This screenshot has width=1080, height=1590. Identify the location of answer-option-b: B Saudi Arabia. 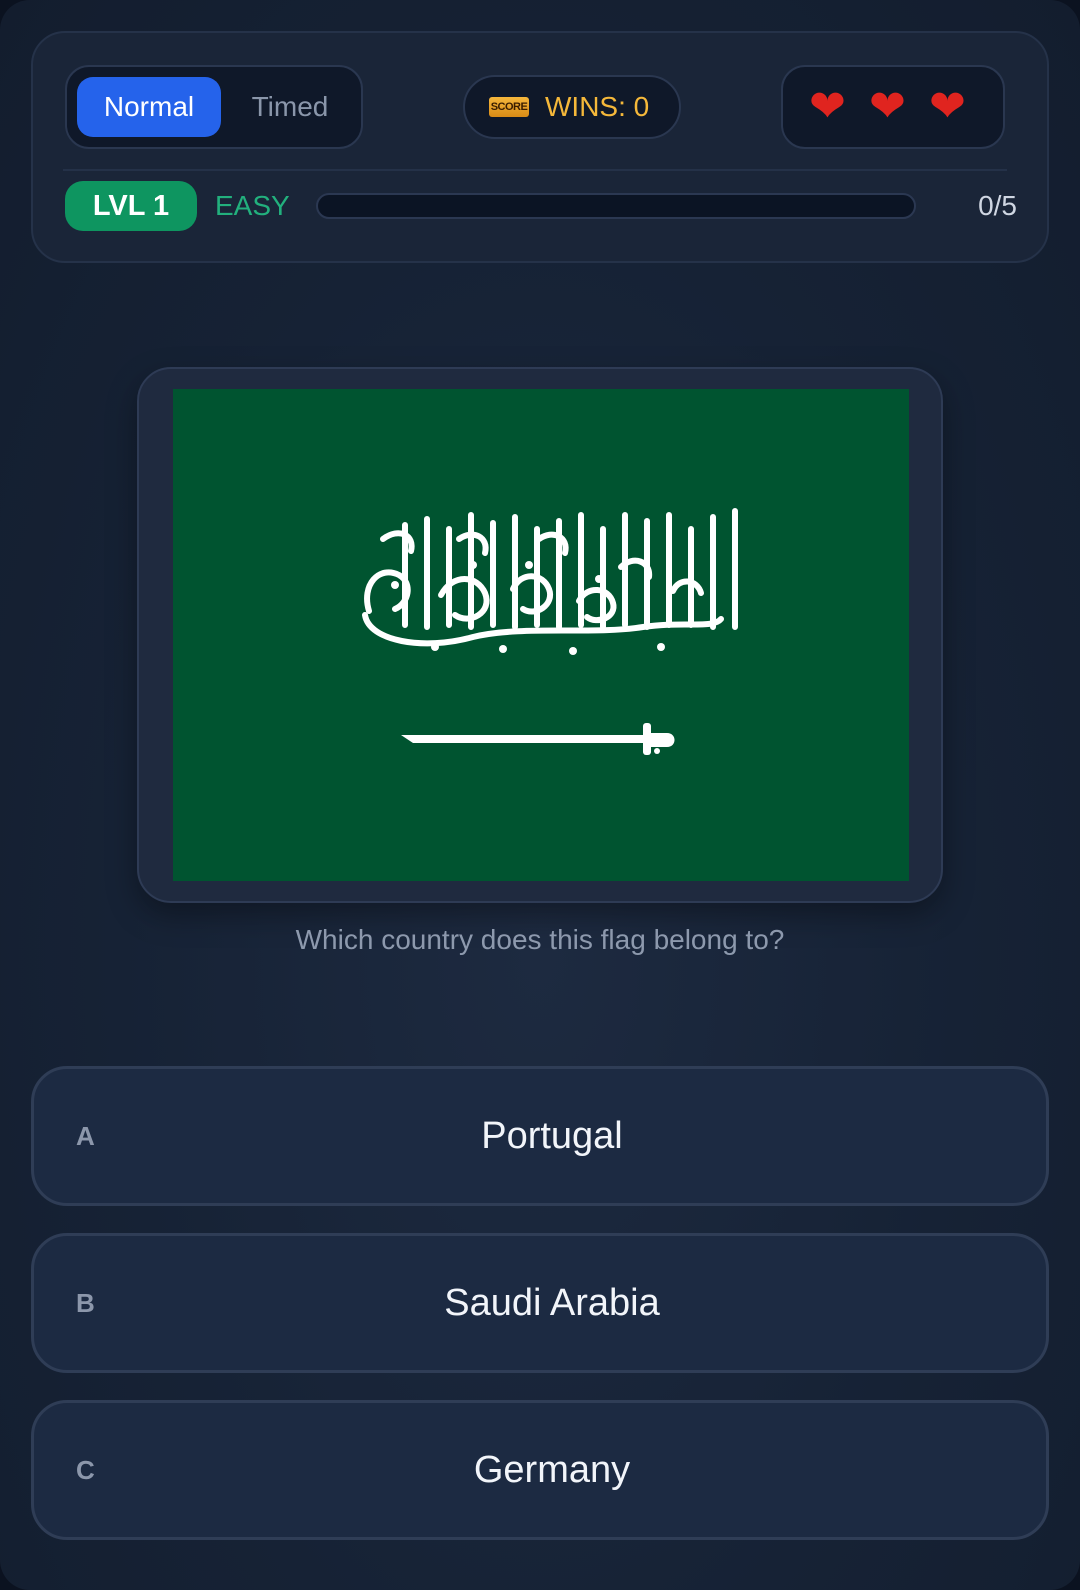
(540, 1303).